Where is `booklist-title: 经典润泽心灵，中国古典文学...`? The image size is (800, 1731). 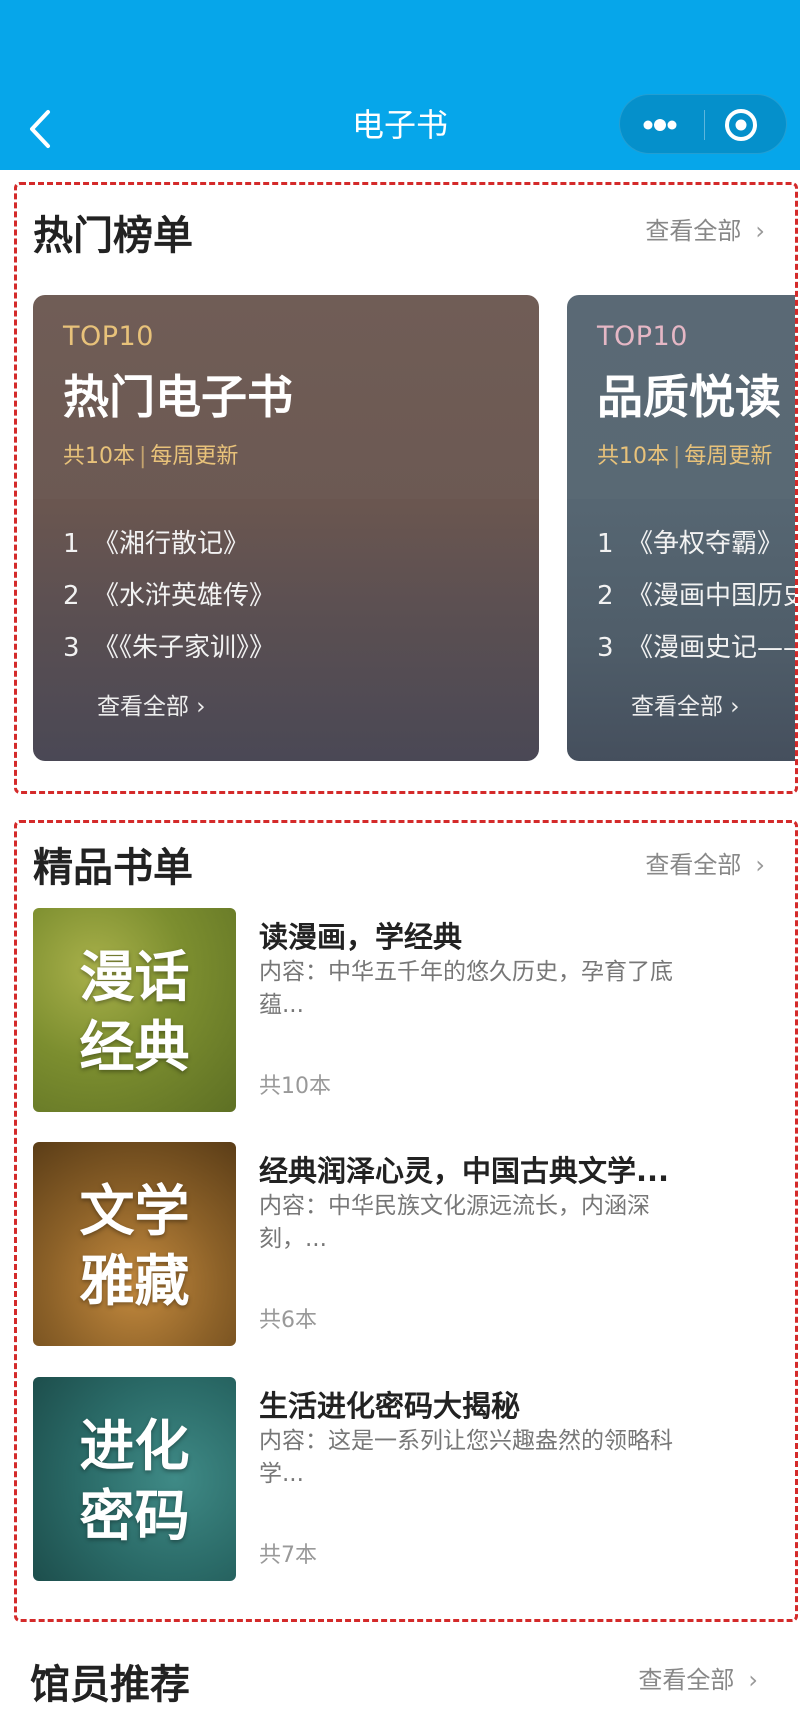
booklist-title: 经典润泽心灵，中国古典文学... is located at coordinates (464, 1171).